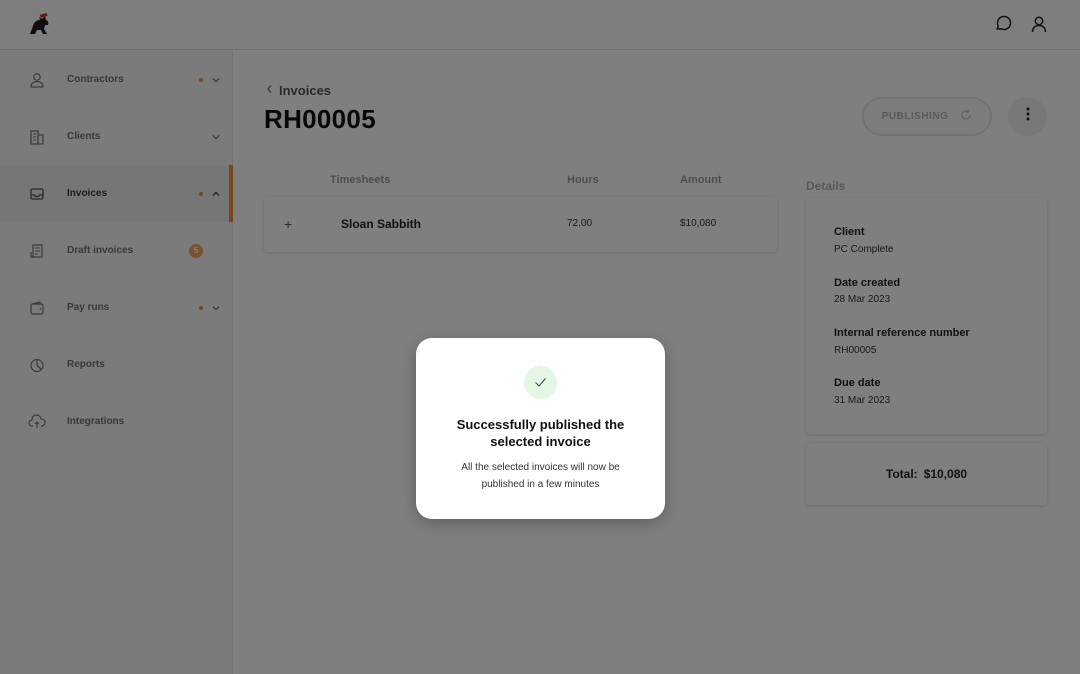 Image resolution: width=1080 pixels, height=674 pixels. What do you see at coordinates (540, 382) in the screenshot?
I see `check-icon` at bounding box center [540, 382].